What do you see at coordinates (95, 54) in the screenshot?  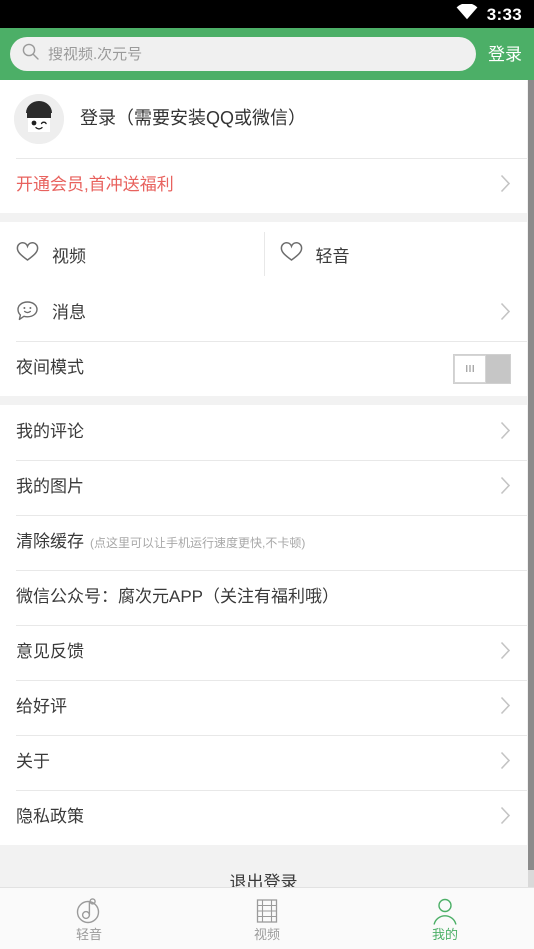 I see `search-placeholder: 搜视频.次元号` at bounding box center [95, 54].